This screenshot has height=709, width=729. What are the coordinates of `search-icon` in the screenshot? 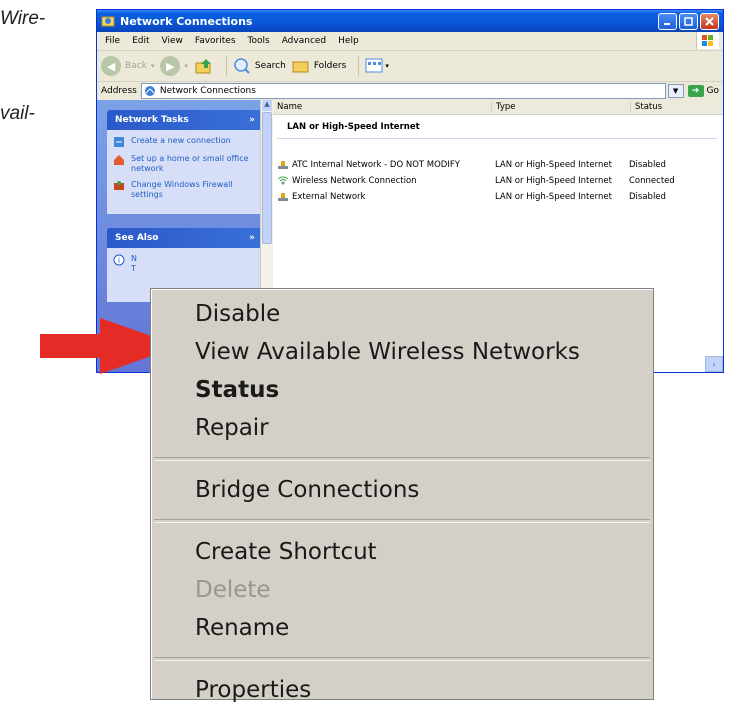 It's located at (242, 66).